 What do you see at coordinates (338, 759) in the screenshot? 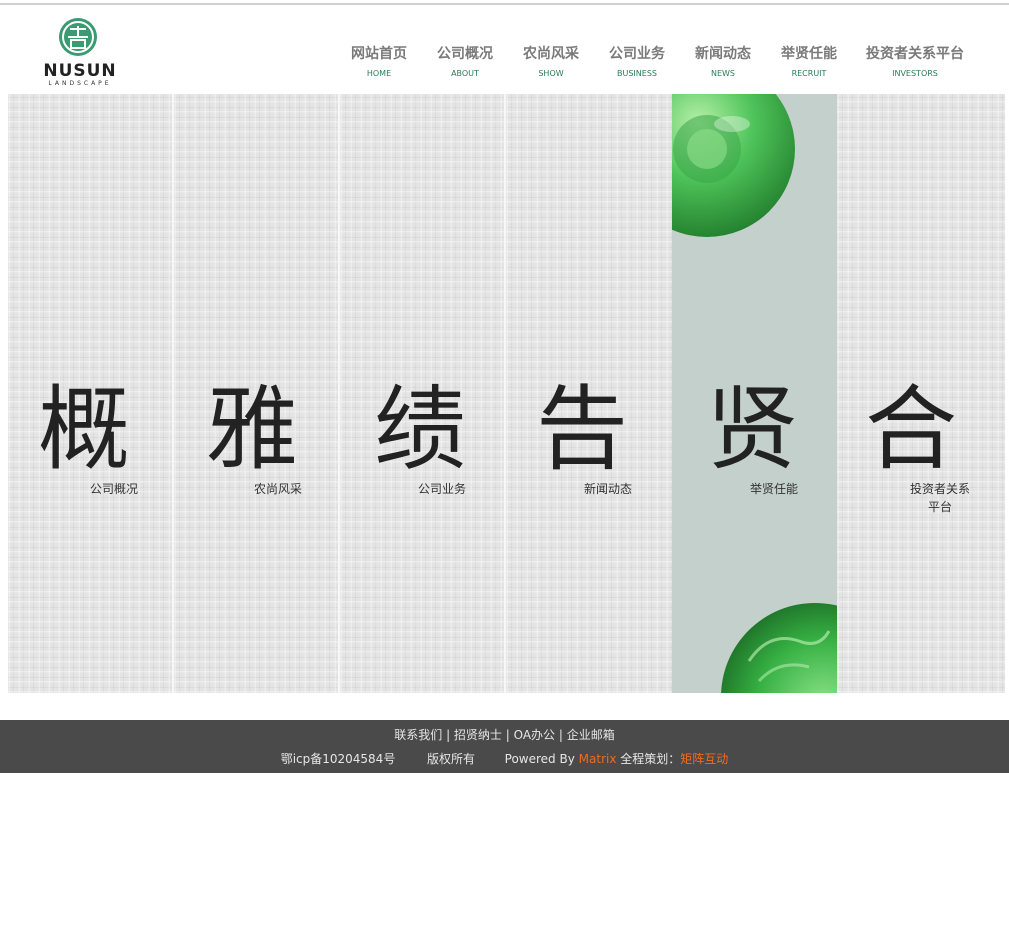
I see `icp-number: 鄂icp备10204584号` at bounding box center [338, 759].